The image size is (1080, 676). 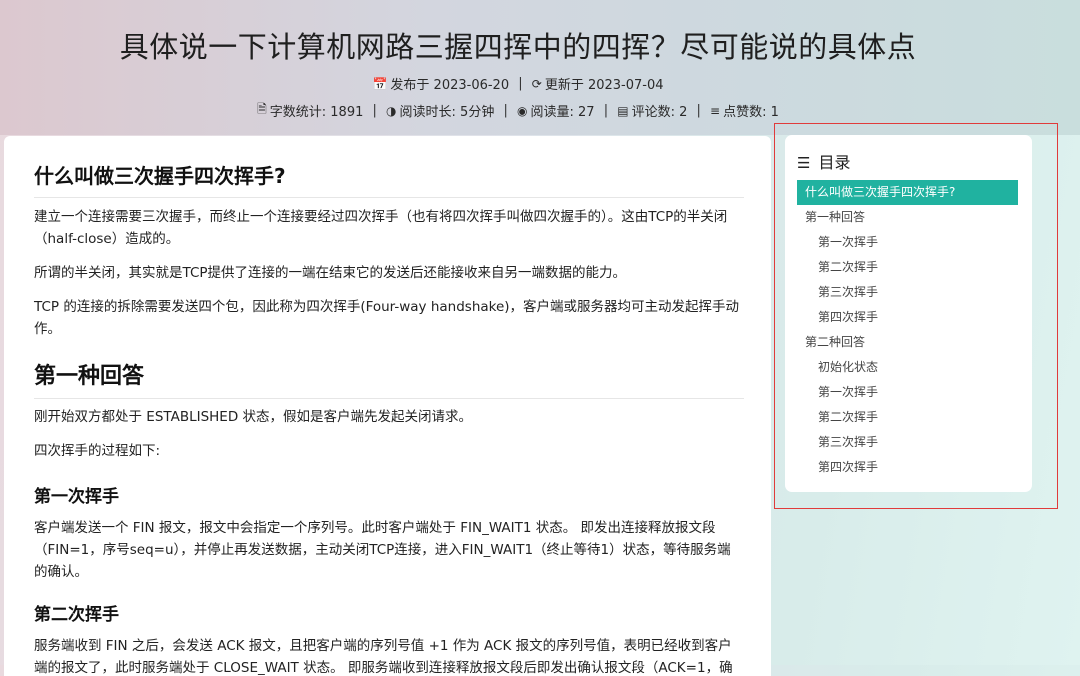 I want to click on heading-what-is: 什么叫做三次握手四次挥手?, so click(x=389, y=179).